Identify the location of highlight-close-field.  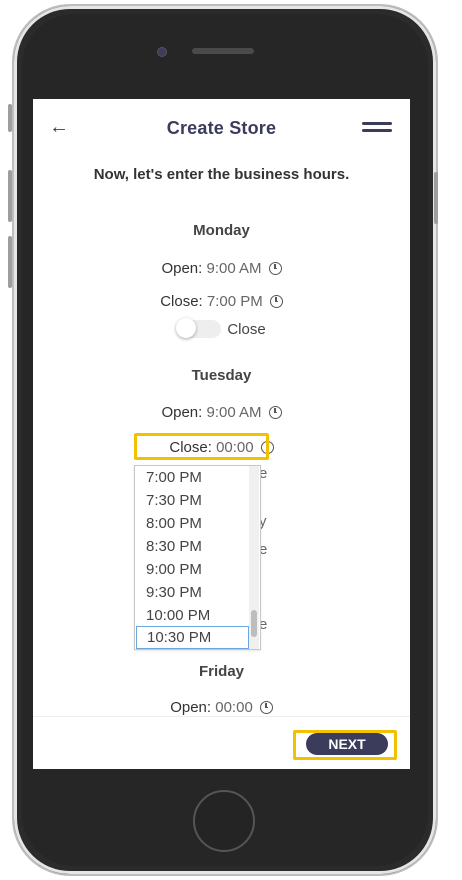
(201, 446).